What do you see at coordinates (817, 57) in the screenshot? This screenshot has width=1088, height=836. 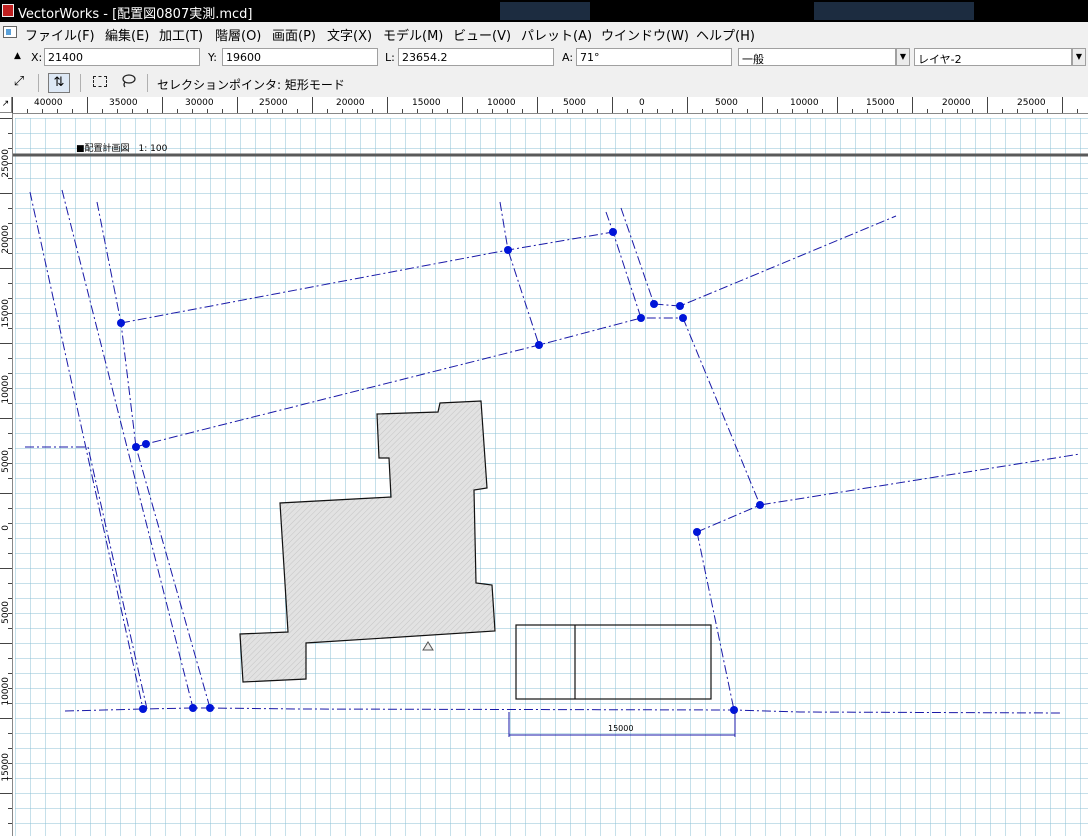 I see `class-select: 一般` at bounding box center [817, 57].